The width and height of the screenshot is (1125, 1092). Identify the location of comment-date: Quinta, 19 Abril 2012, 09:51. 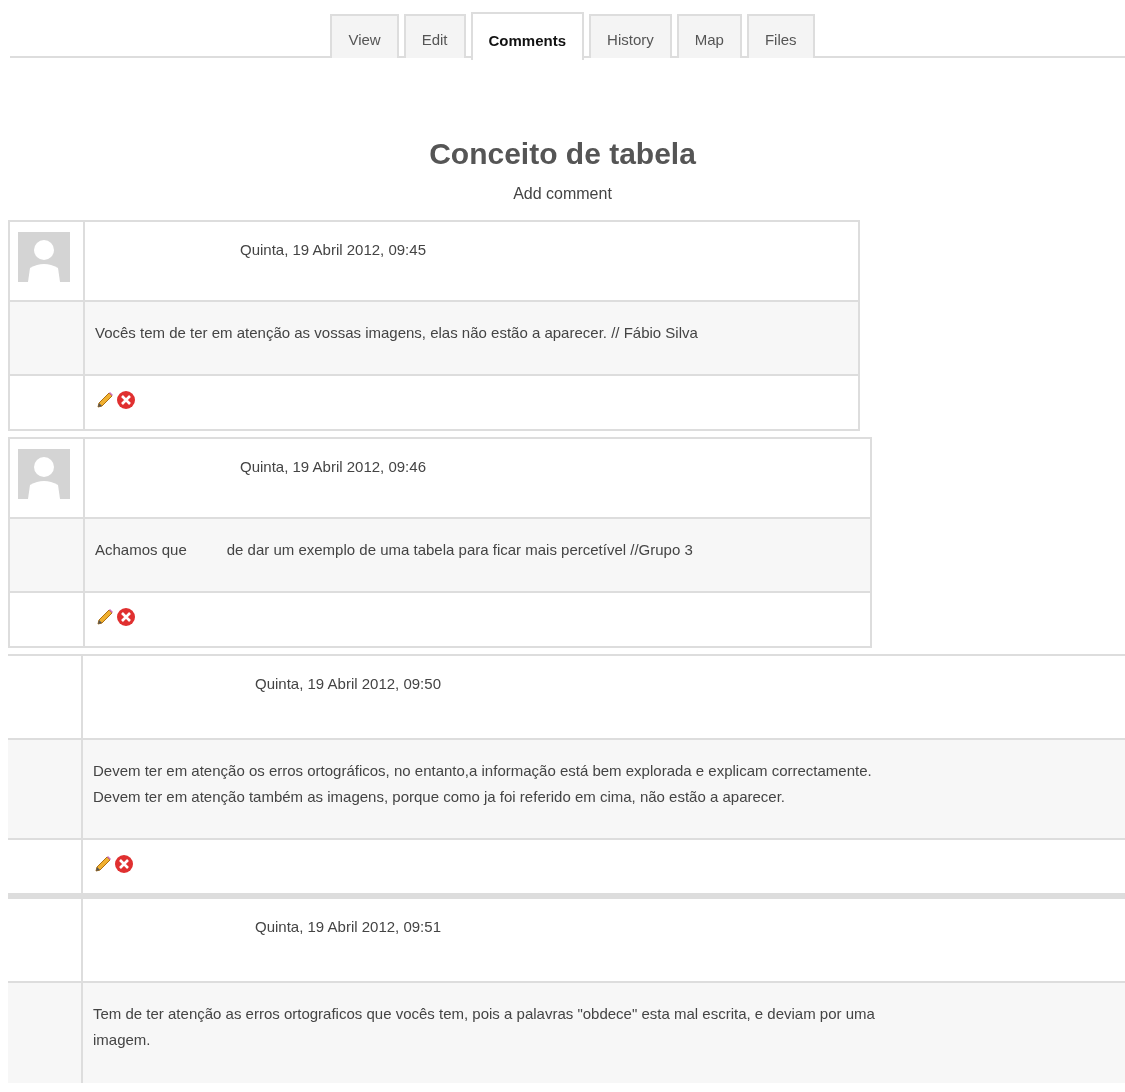
(348, 926).